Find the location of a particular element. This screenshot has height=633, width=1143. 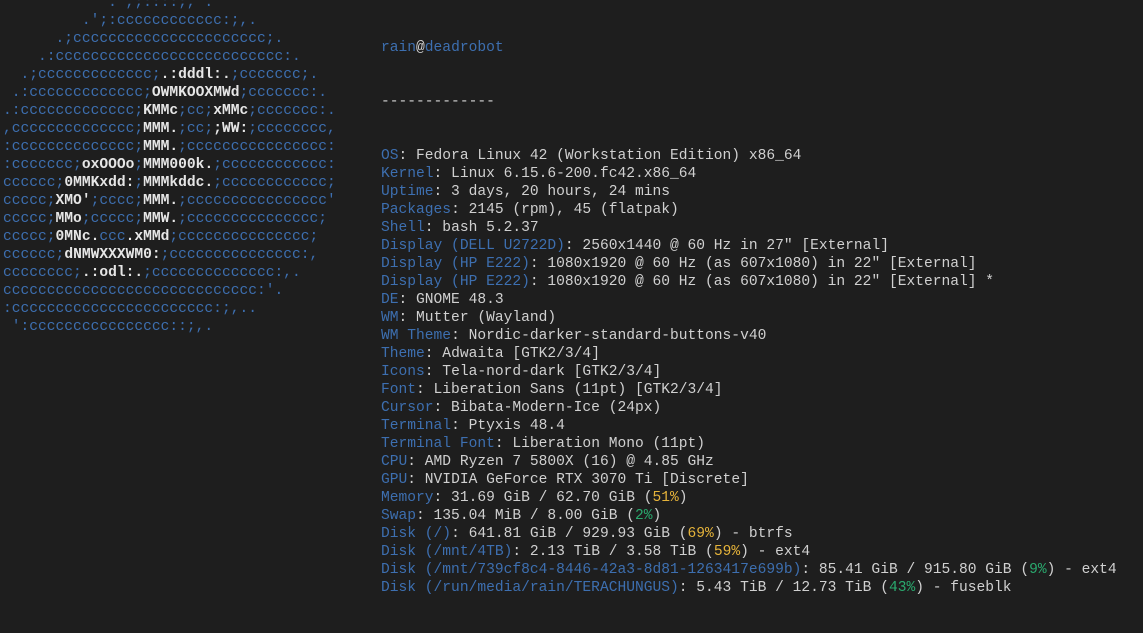

logo-line: cccccc;dNMWXXXWM0:;ccccccccccccccc:, is located at coordinates (169, 255).